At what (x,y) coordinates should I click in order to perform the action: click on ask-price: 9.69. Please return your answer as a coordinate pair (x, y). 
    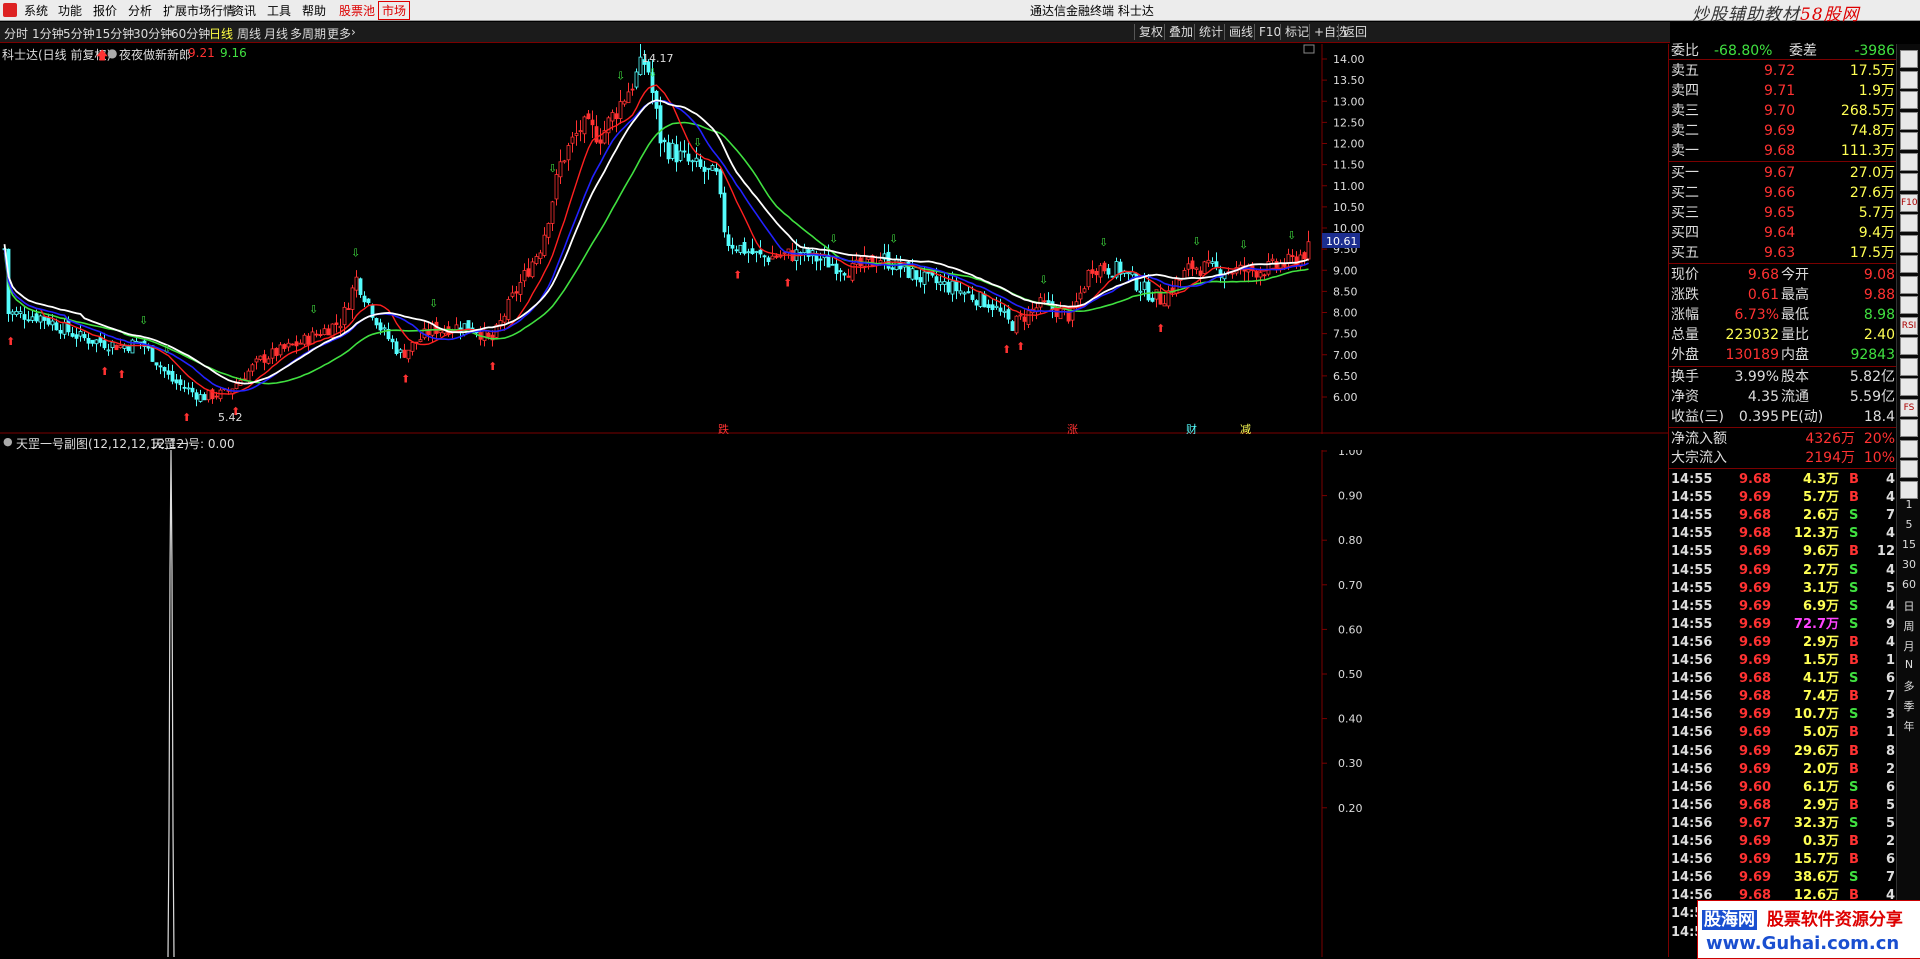
    Looking at the image, I should click on (1780, 131).